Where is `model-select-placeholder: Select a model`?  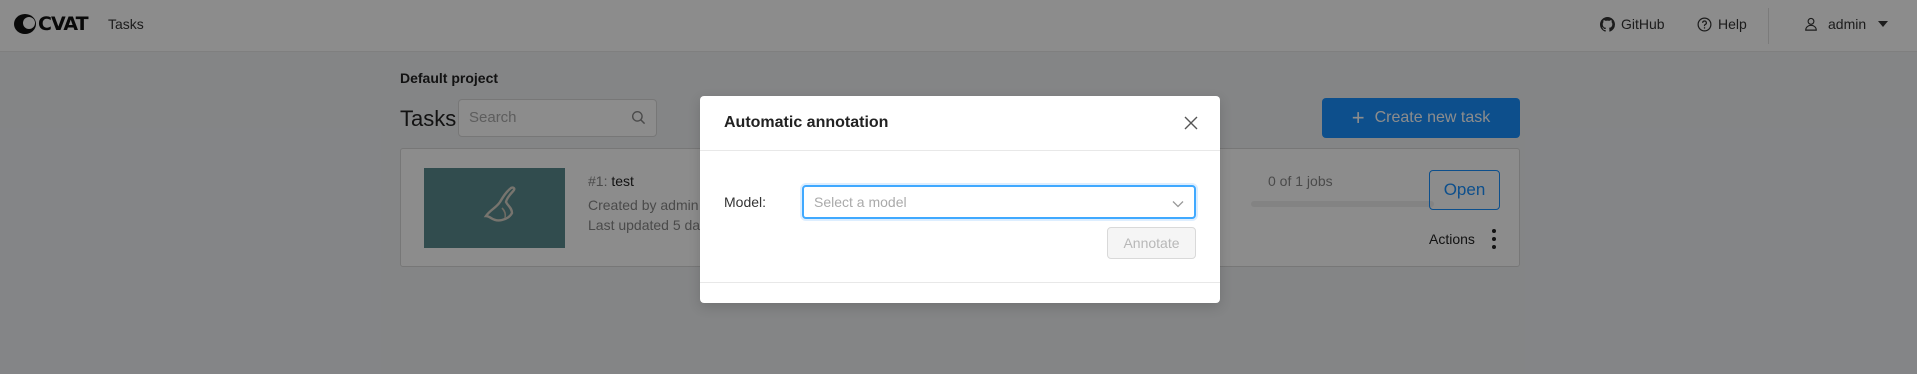
model-select-placeholder: Select a model is located at coordinates (860, 202).